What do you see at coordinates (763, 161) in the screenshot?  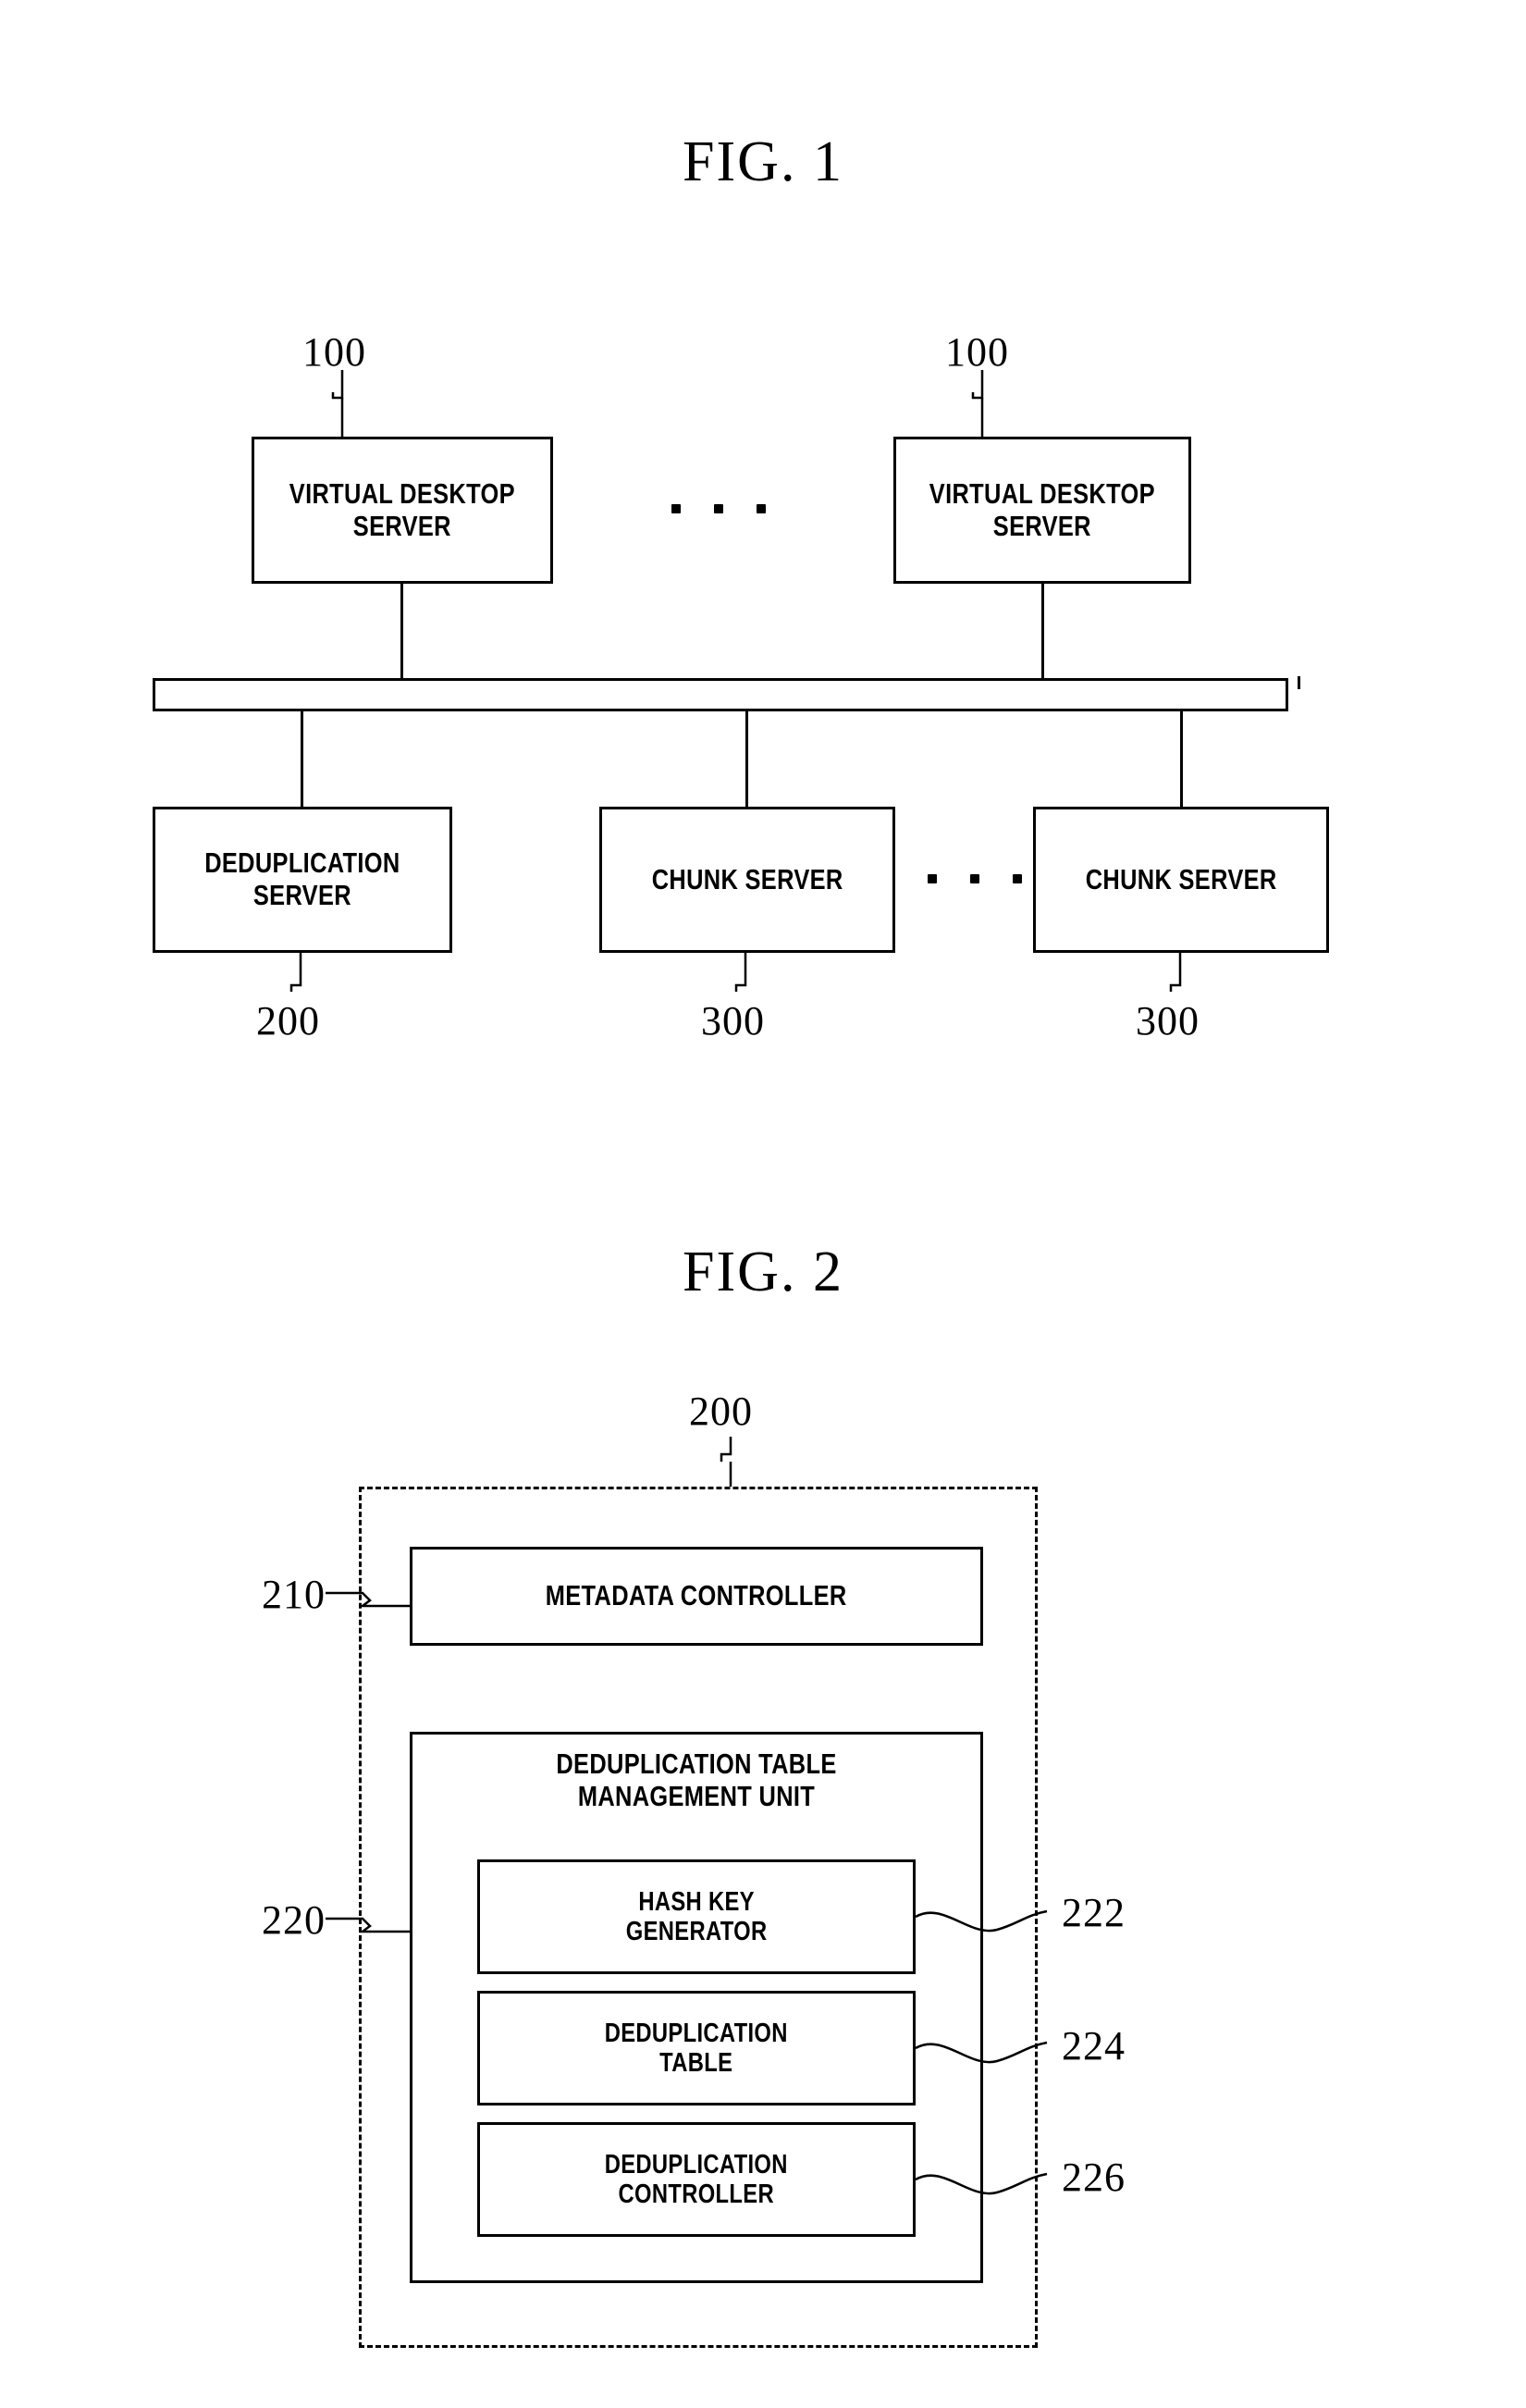 I see `figure-1-title: FIG. 1` at bounding box center [763, 161].